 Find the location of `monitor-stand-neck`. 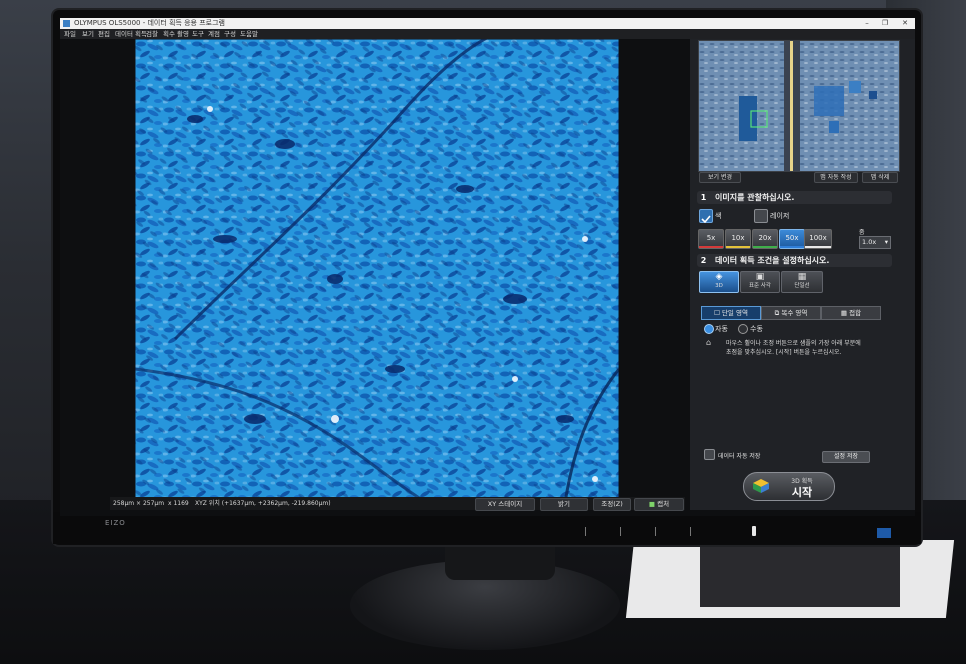

monitor-stand-neck is located at coordinates (500, 560).